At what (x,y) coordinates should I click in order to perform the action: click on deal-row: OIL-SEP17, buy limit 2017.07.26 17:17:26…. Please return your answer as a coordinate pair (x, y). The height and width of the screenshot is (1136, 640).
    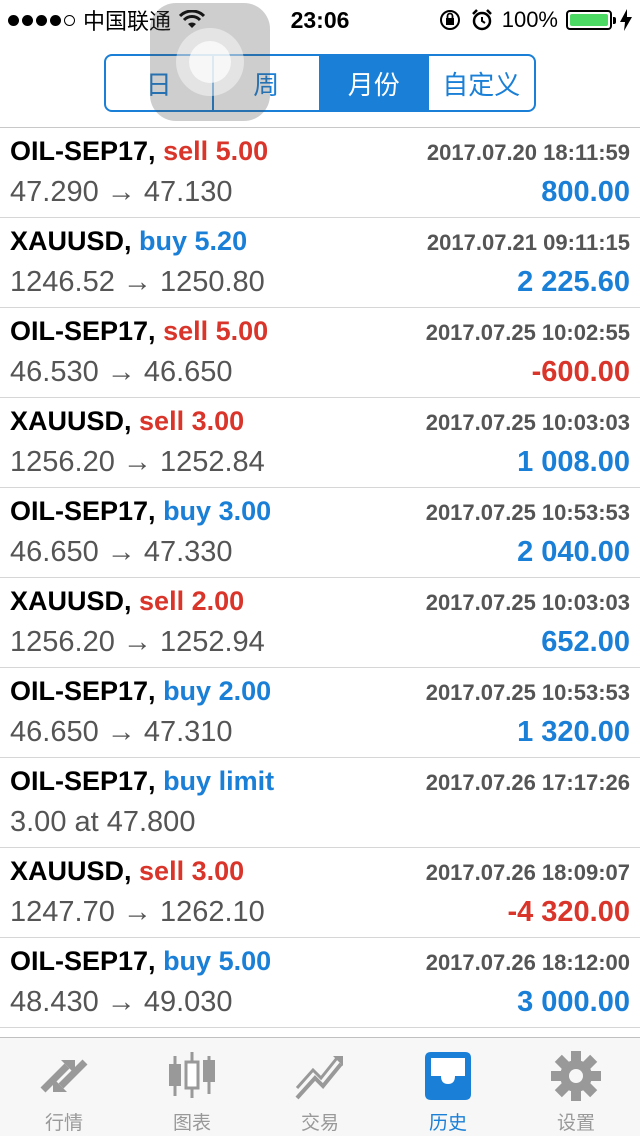
    Looking at the image, I should click on (320, 803).